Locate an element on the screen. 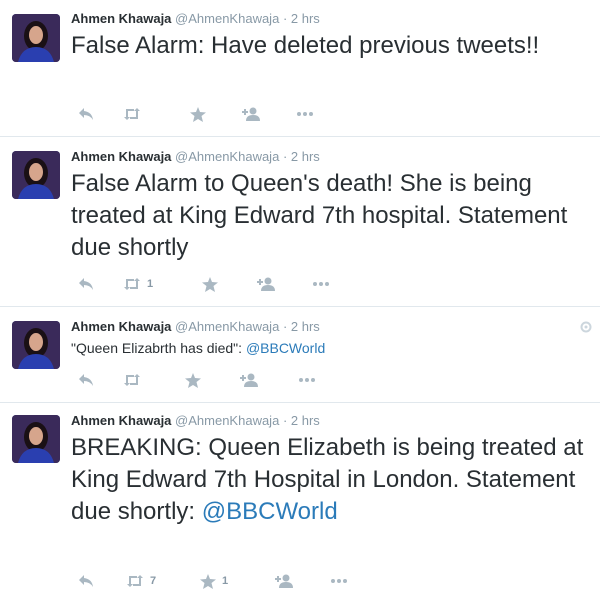 The image size is (600, 608). retweet-count: 1 is located at coordinates (150, 284).